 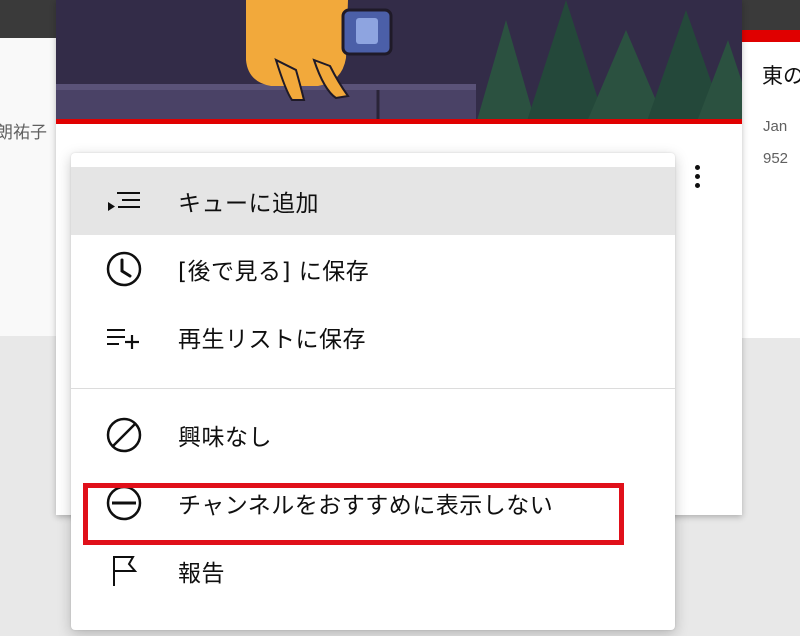 What do you see at coordinates (373, 201) in the screenshot?
I see `menu-item-add-to-queue: キューに追加` at bounding box center [373, 201].